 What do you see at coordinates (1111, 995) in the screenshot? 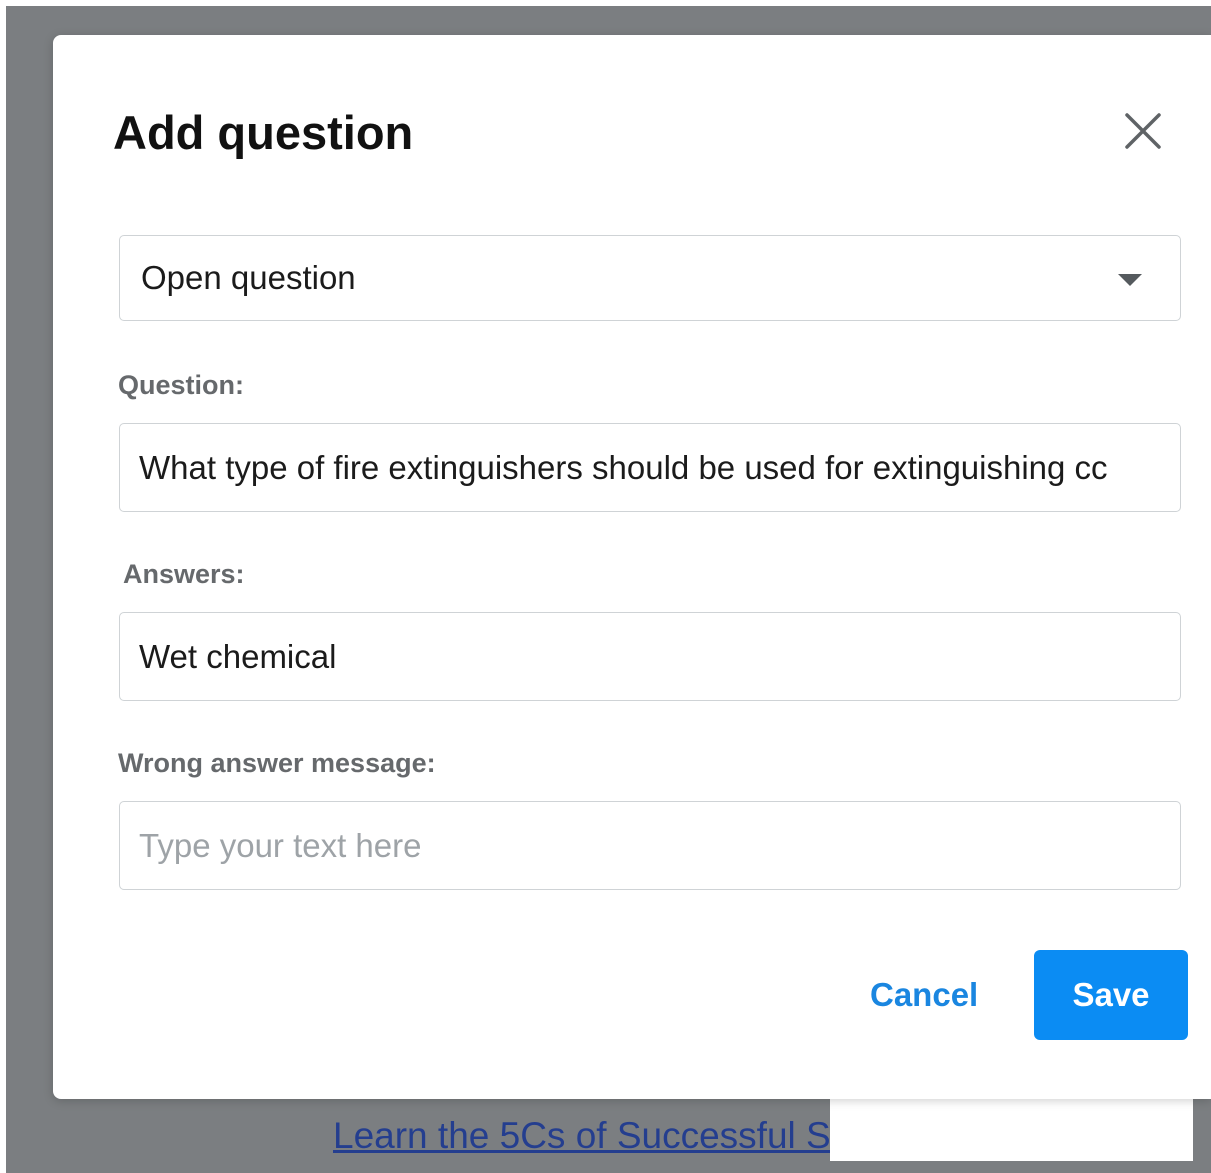
I see `save-button: Save` at bounding box center [1111, 995].